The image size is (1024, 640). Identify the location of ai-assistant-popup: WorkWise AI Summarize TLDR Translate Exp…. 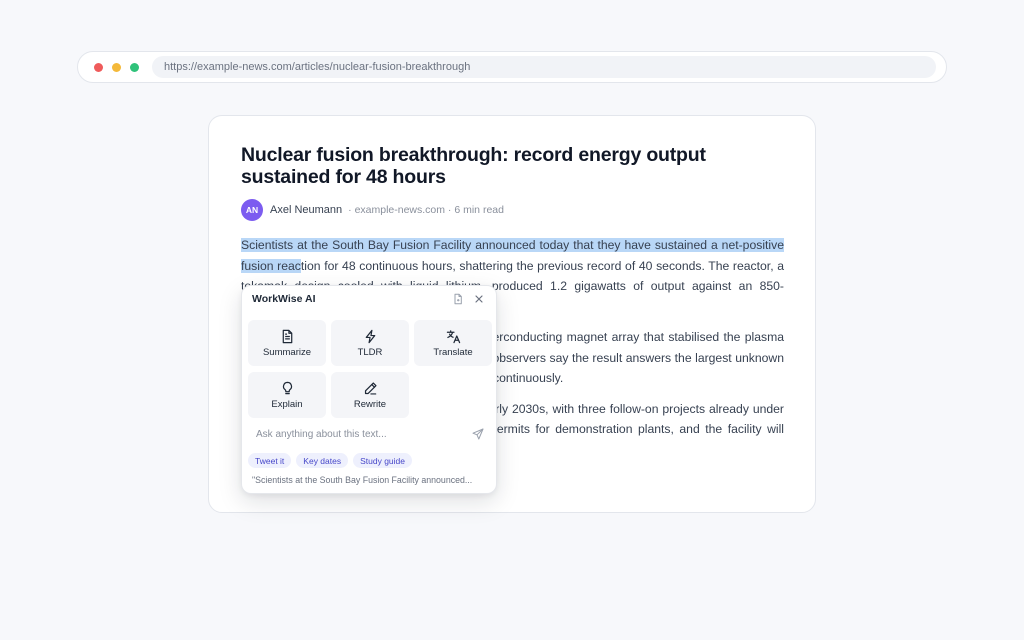
(369, 389).